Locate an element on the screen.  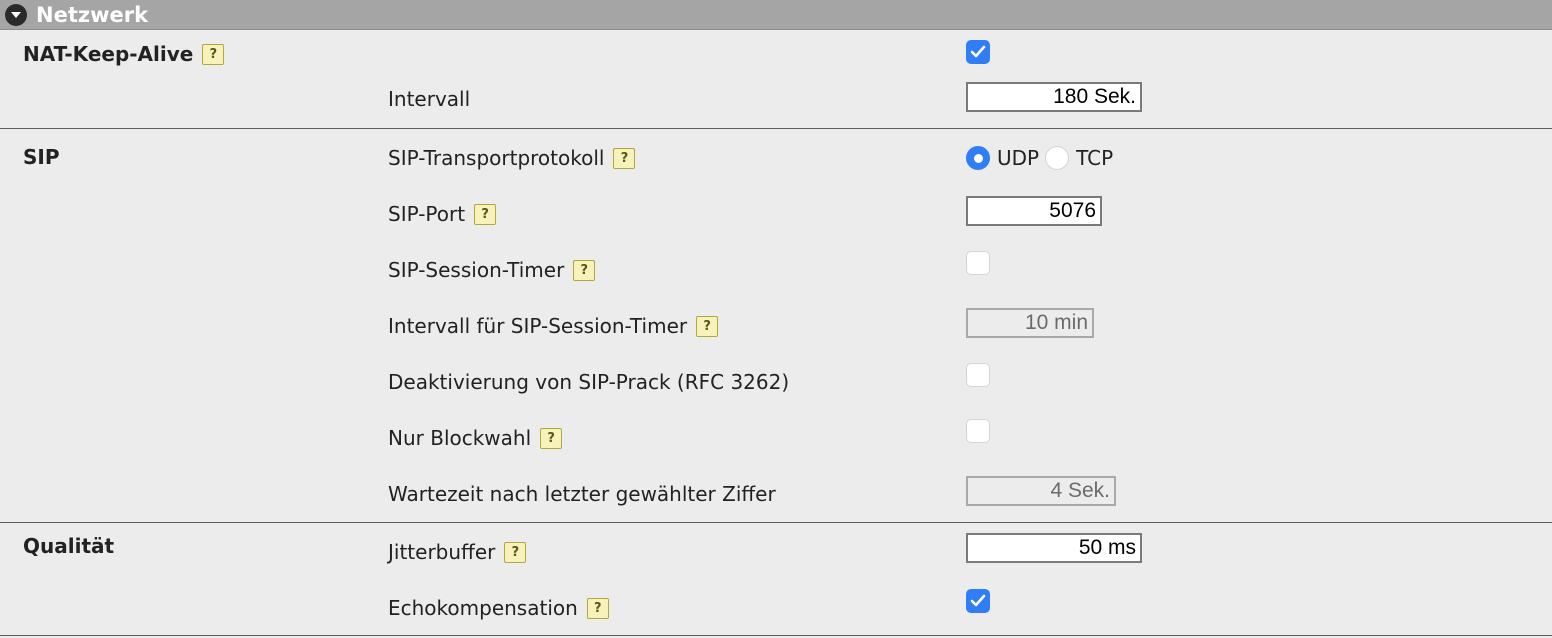
jitterbuffer-label: Jitterbuffer is located at coordinates (442, 552).